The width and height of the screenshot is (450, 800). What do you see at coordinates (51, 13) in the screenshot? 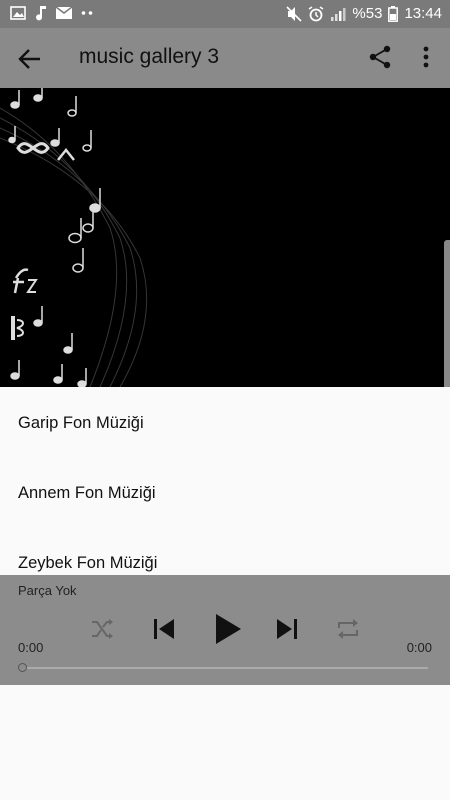
I see `status-notification-icons` at bounding box center [51, 13].